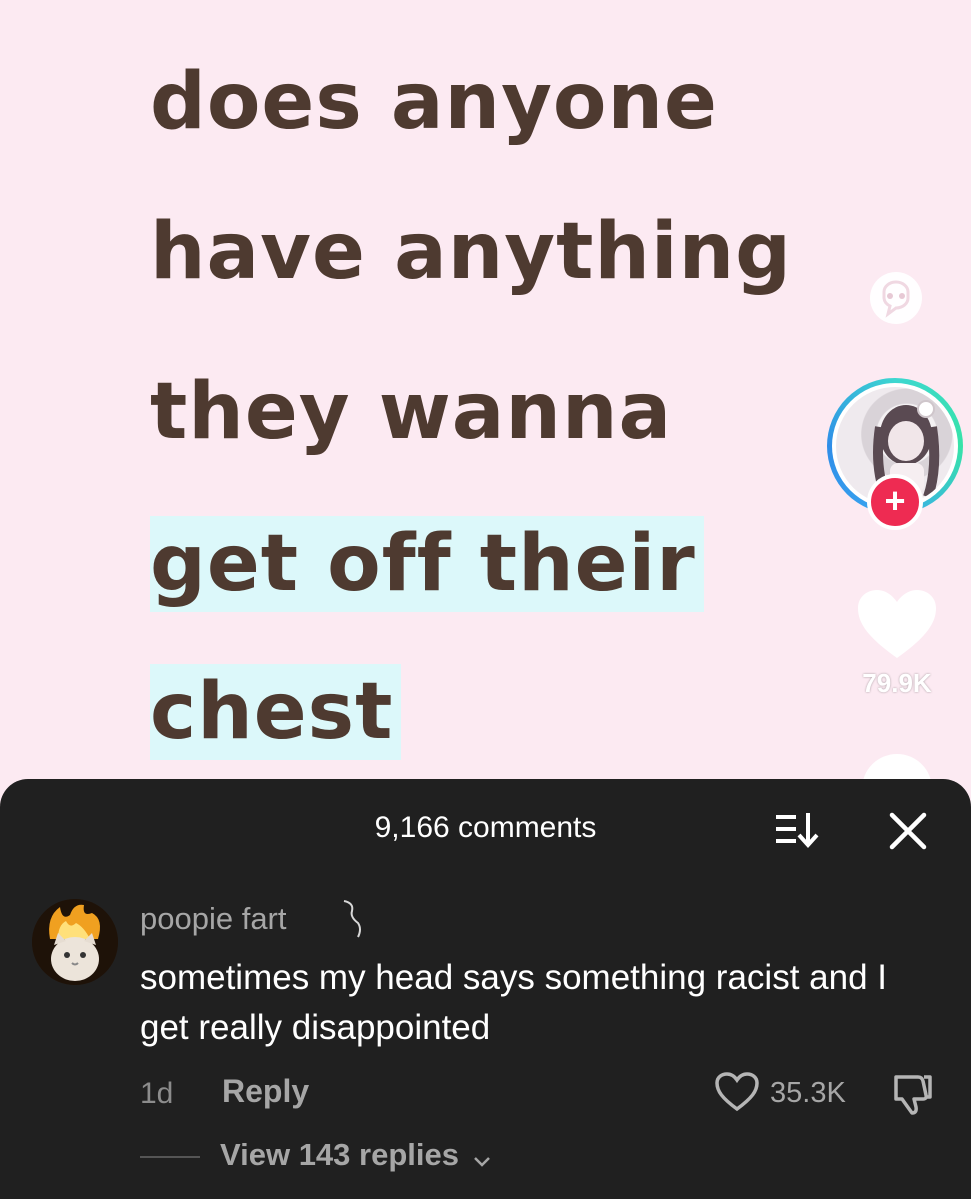  Describe the element at coordinates (908, 831) in the screenshot. I see `close-icon` at that location.